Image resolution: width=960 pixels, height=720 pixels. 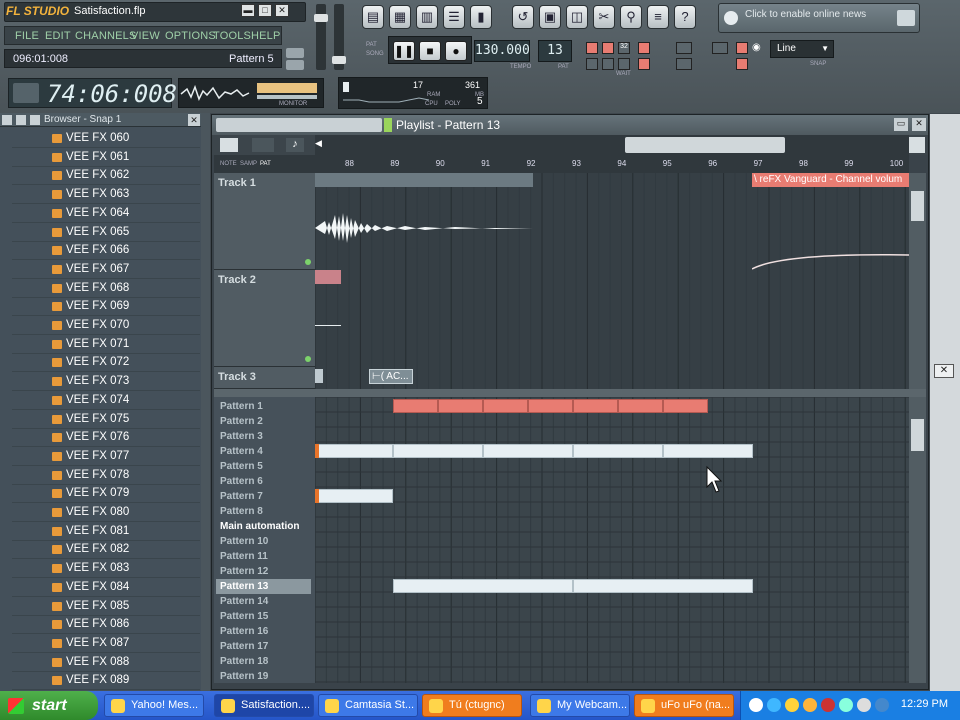 I want to click on typing-keyboard-icon, so click(x=684, y=64).